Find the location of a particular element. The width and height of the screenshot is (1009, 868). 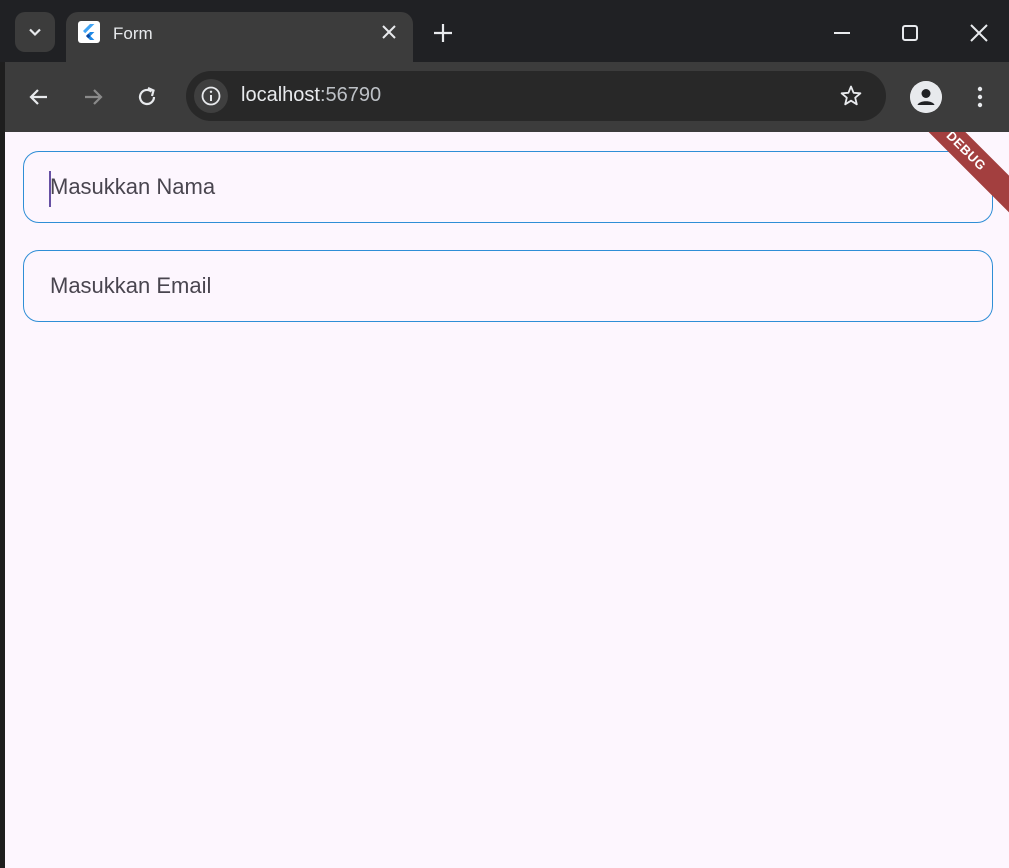

bookmark-star-icon is located at coordinates (851, 96).